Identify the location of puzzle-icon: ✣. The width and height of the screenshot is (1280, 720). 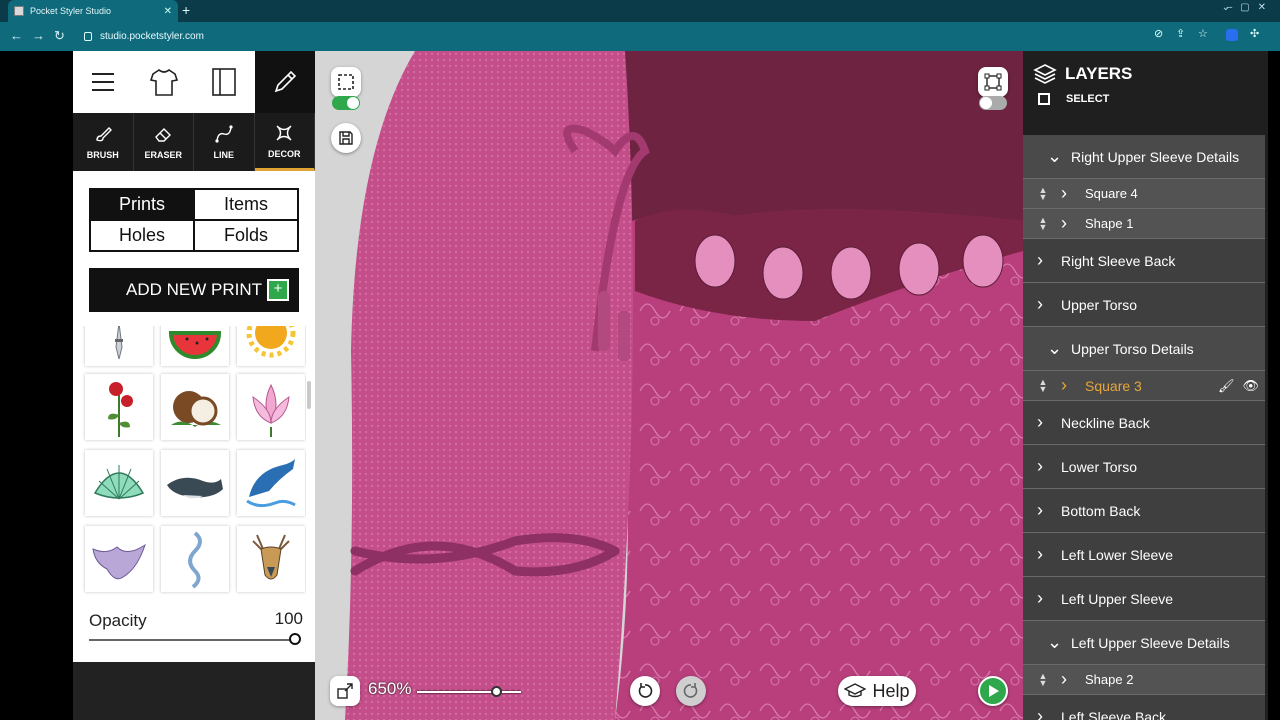
(1254, 33).